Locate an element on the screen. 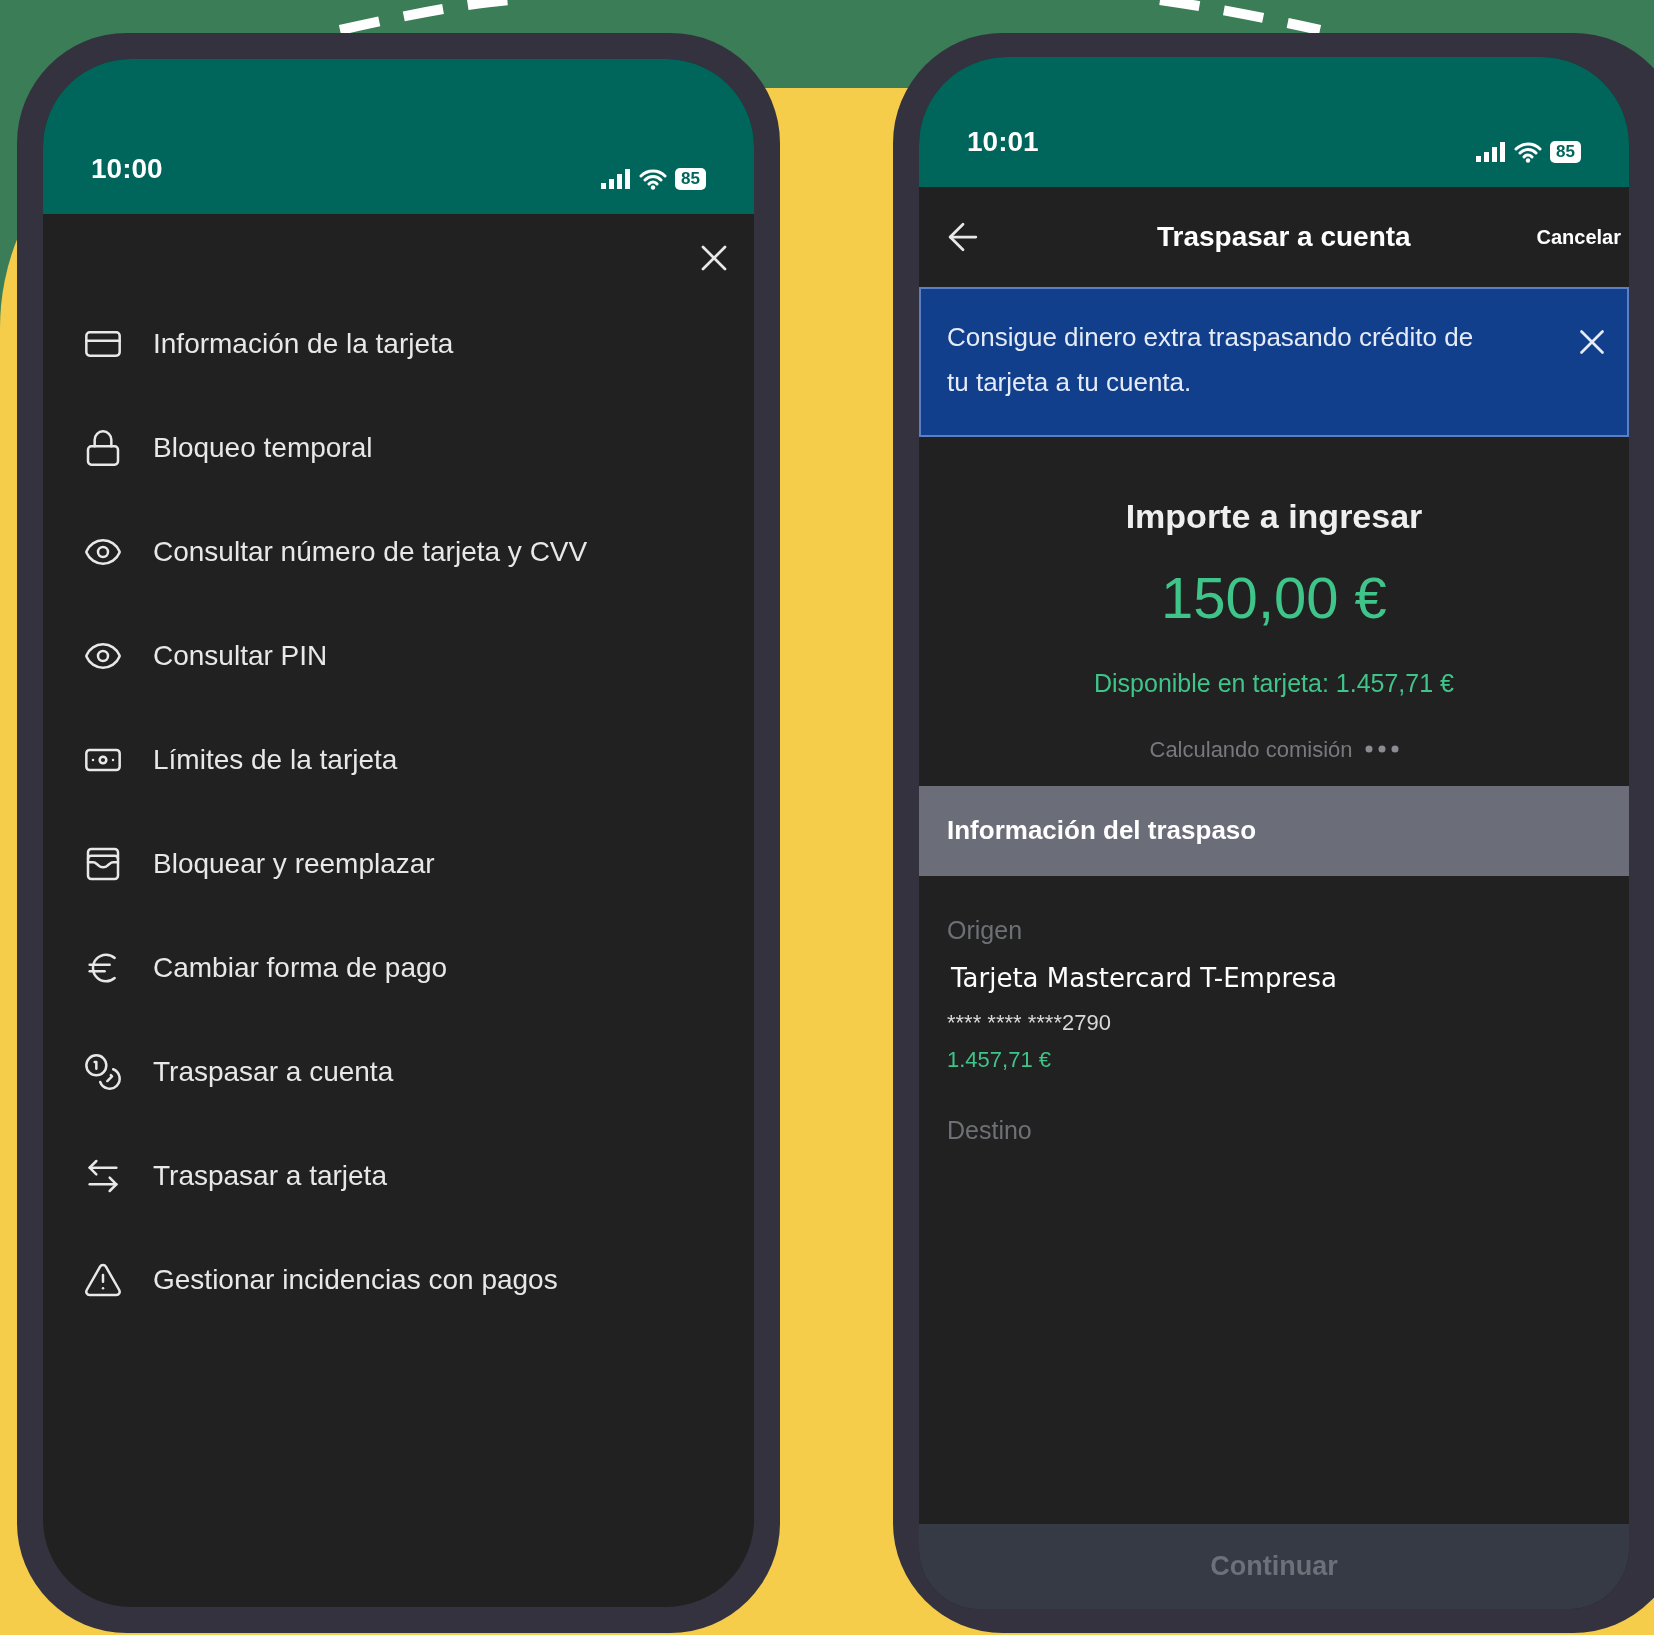 The image size is (1654, 1635). amount-label: Importe a ingresar is located at coordinates (1274, 516).